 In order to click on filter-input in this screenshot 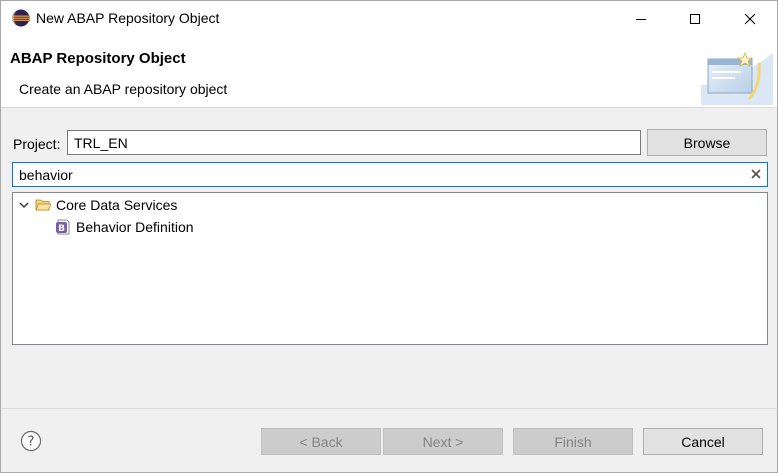, I will do `click(373, 174)`.